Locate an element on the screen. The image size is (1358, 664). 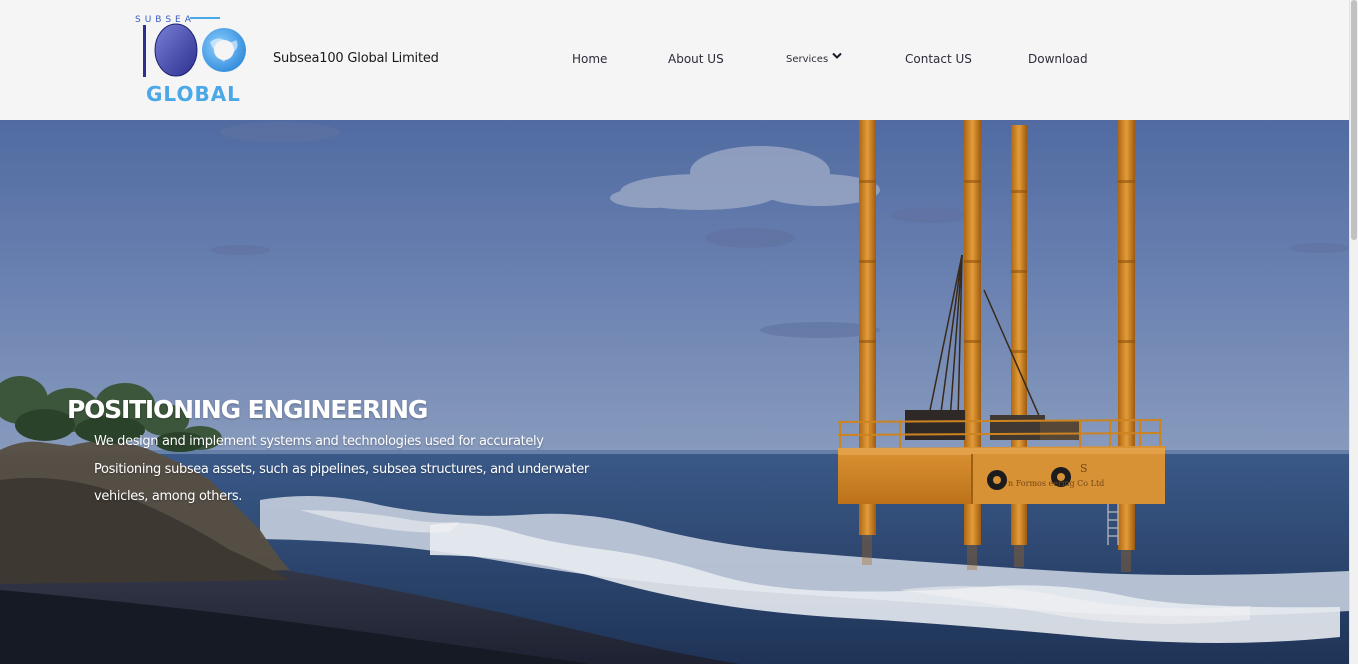
nav-about-us: About US is located at coordinates (696, 59).